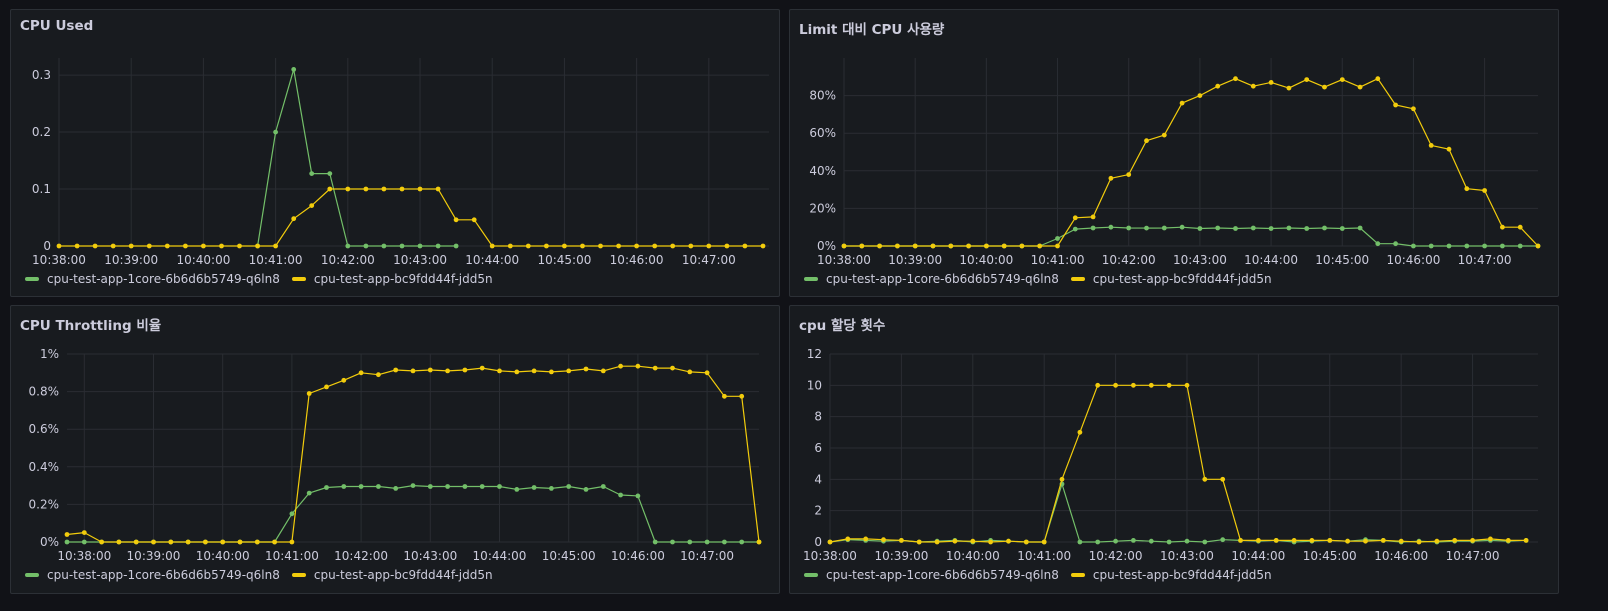 The width and height of the screenshot is (1608, 611). What do you see at coordinates (818, 511) in the screenshot?
I see `y-tick-label: 2` at bounding box center [818, 511].